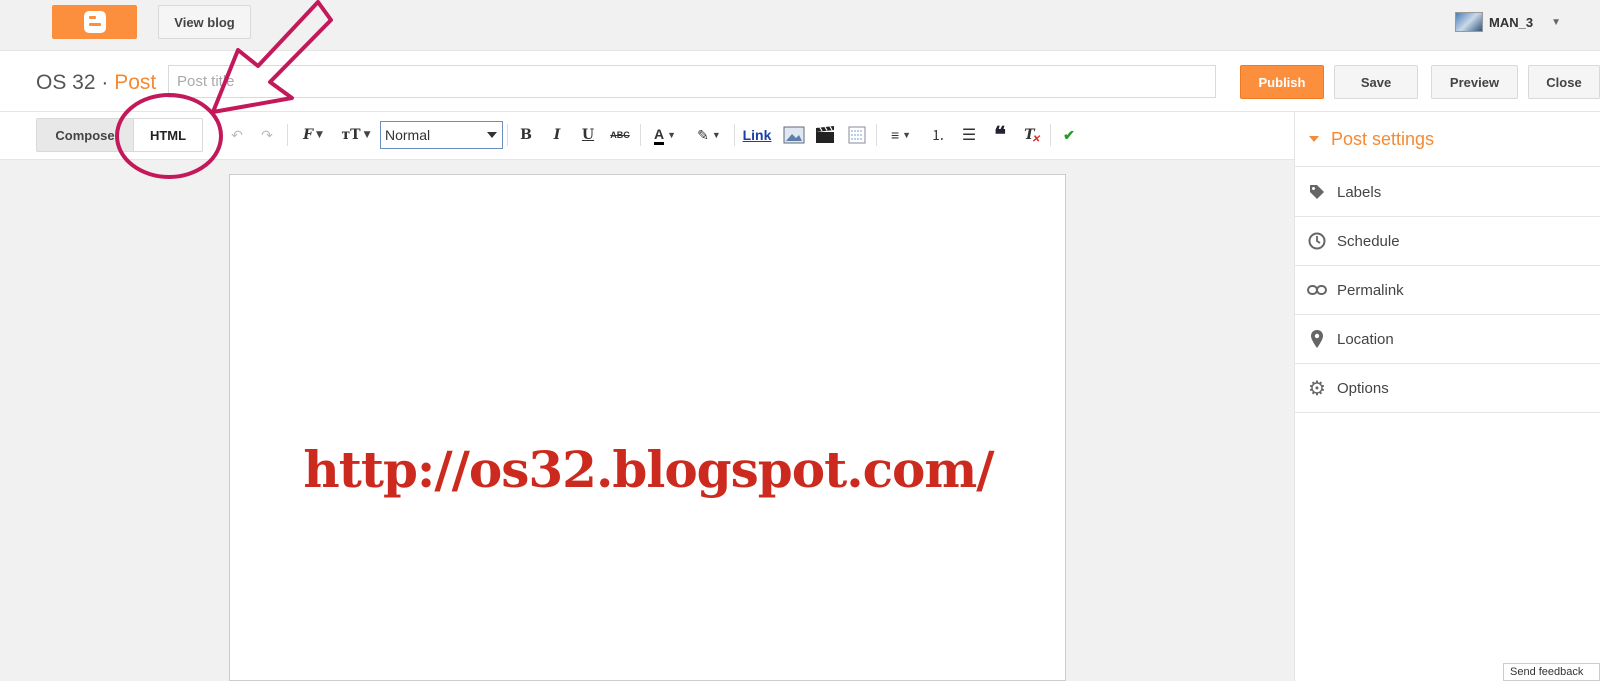 The image size is (1600, 681). Describe the element at coordinates (135, 82) in the screenshot. I see `page-label: Post` at that location.